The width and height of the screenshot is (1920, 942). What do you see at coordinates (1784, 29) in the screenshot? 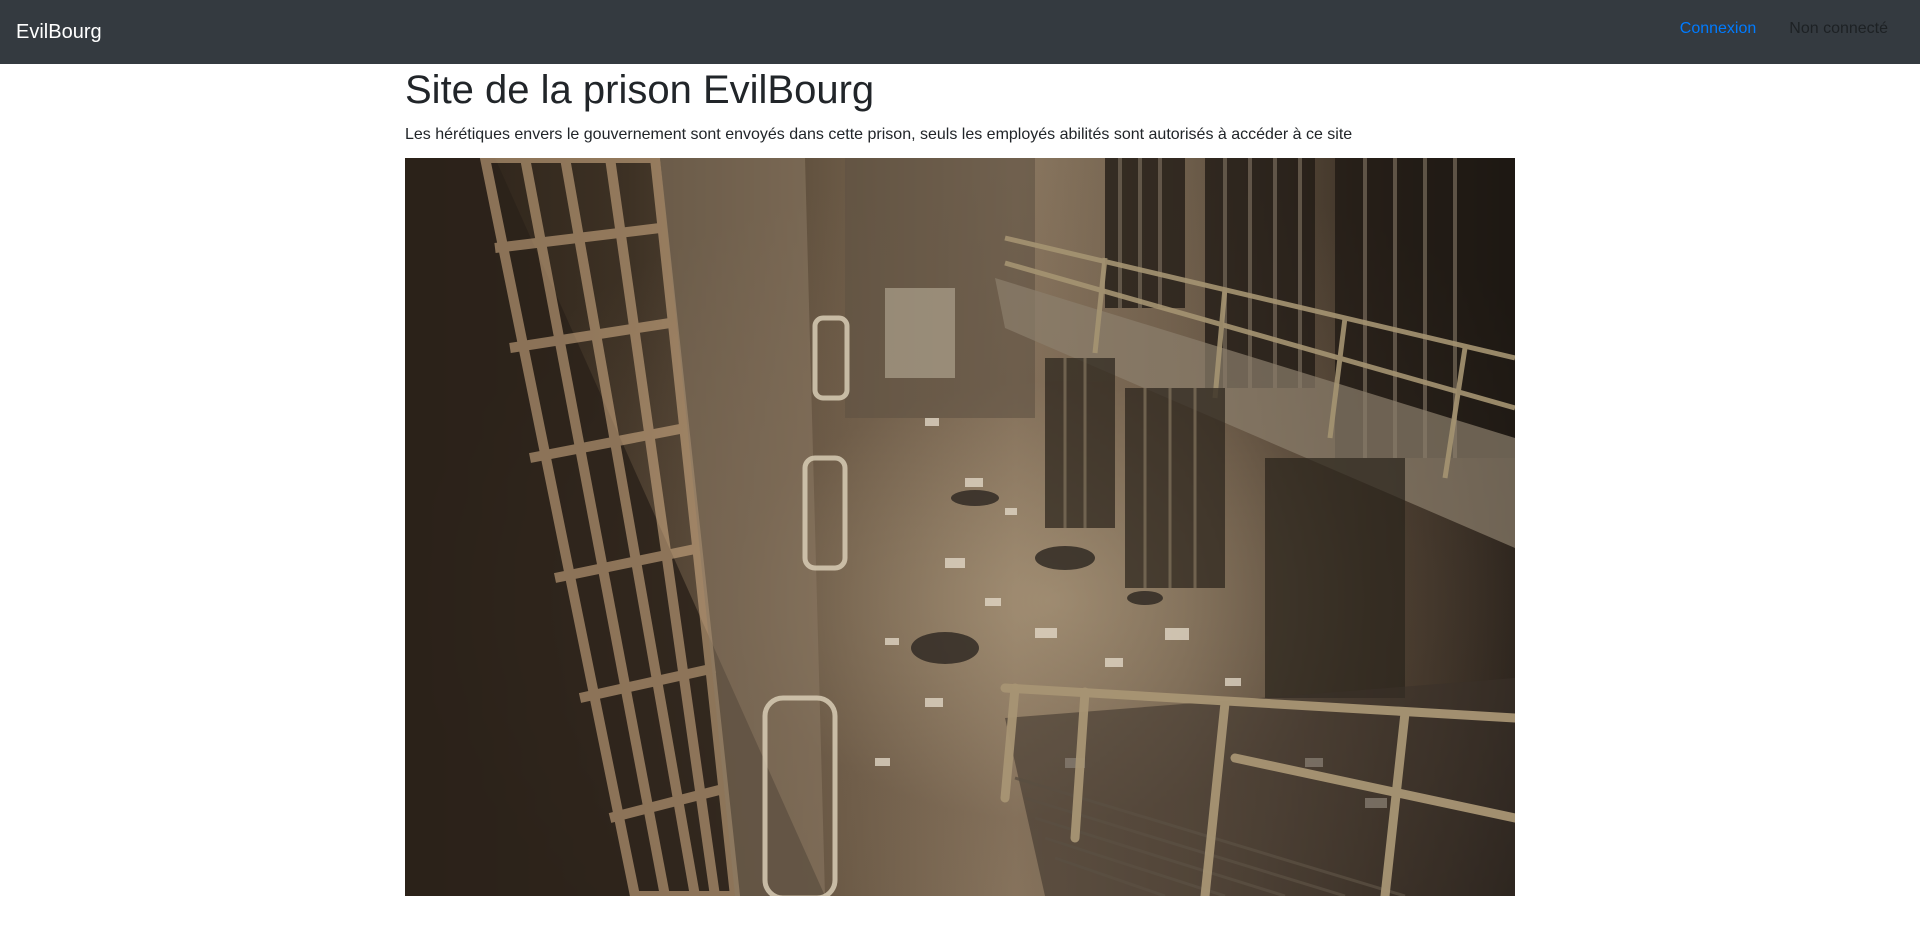
I see `navbar-right: Connexion Non connecté` at bounding box center [1784, 29].